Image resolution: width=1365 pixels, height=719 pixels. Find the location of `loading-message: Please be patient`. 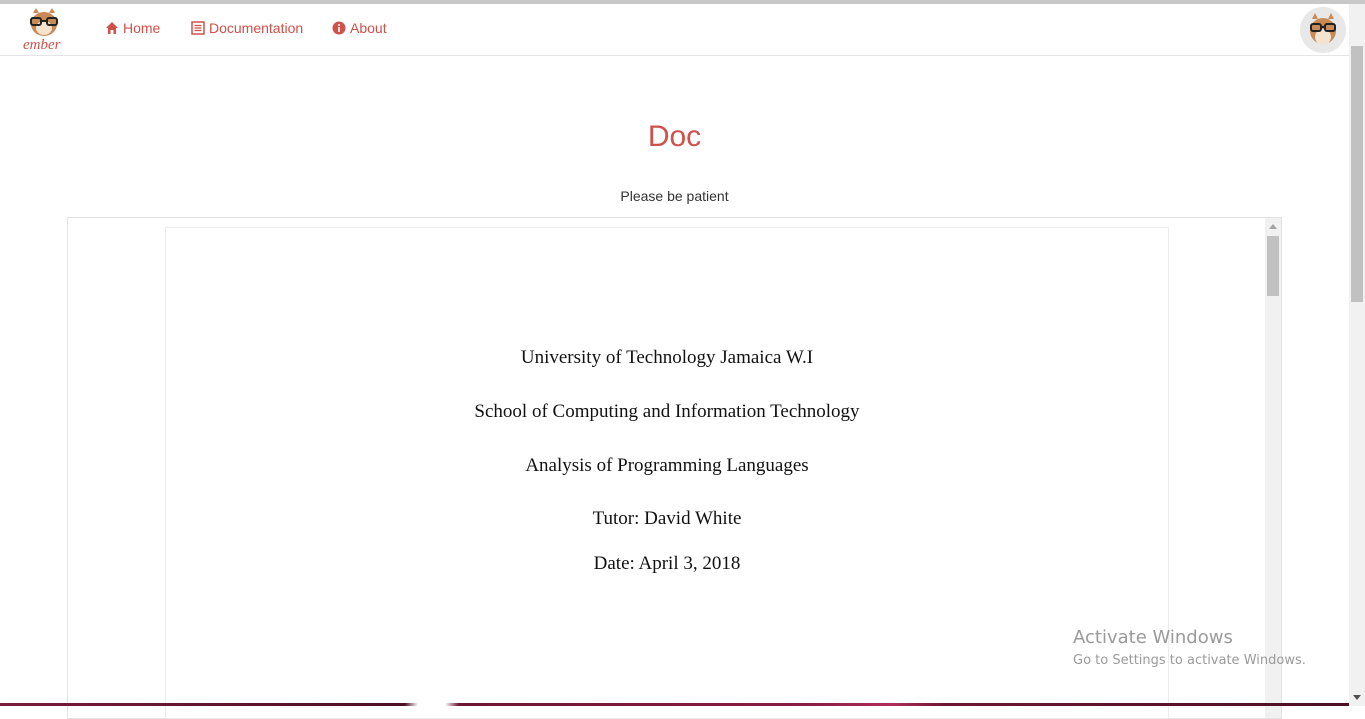

loading-message: Please be patient is located at coordinates (674, 196).